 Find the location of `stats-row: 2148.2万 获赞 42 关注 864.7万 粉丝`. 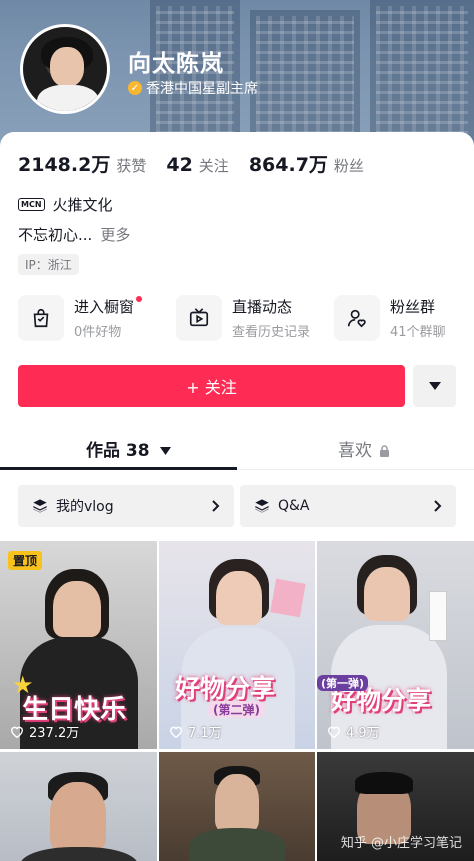

stats-row: 2148.2万 获赞 42 关注 864.7万 粉丝 is located at coordinates (198, 163).